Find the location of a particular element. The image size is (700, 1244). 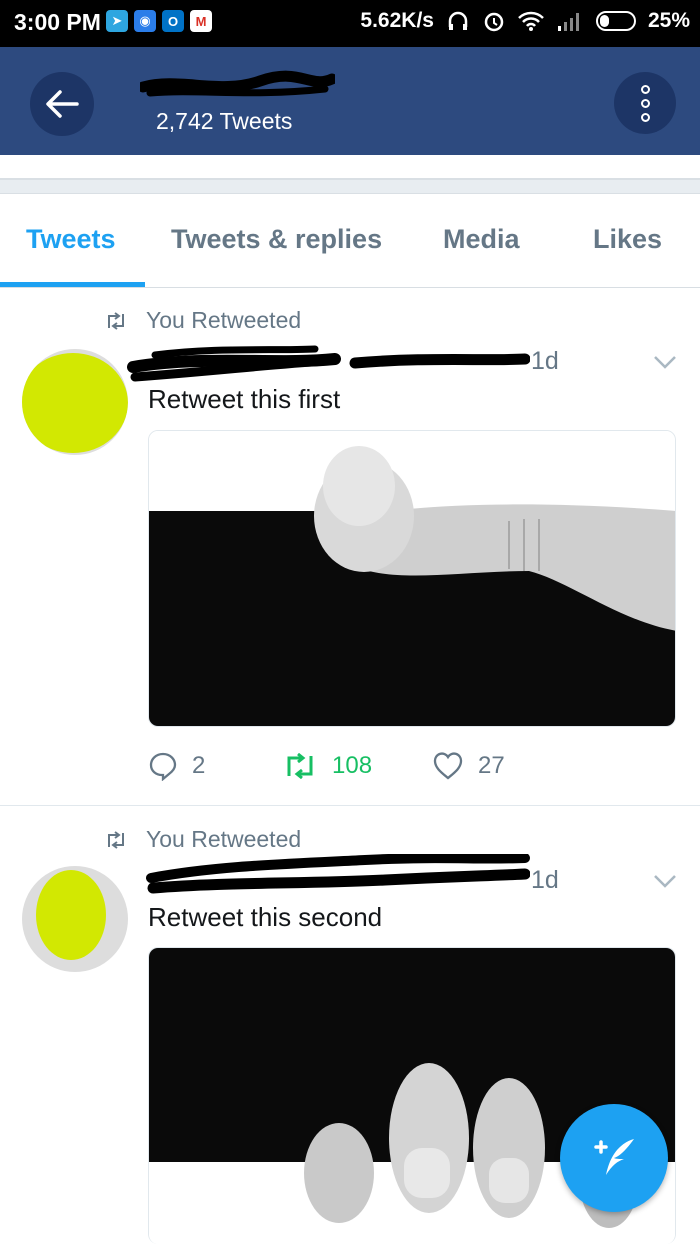

battery-level: 25% is located at coordinates (668, 20).